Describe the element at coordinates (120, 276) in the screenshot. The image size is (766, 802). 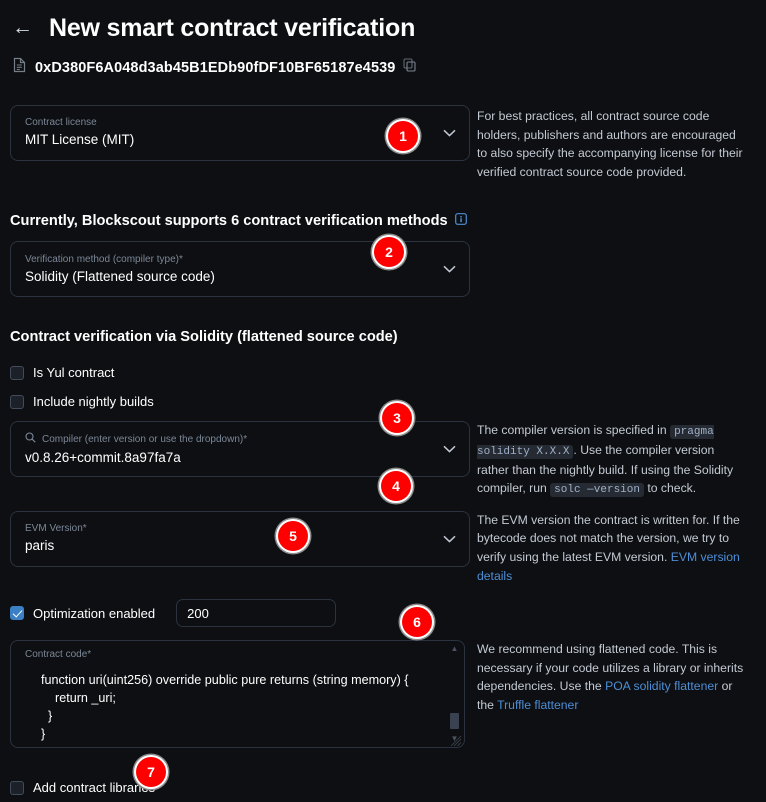
I see `verification-method-value: Solidity (Flattened source code)` at that location.